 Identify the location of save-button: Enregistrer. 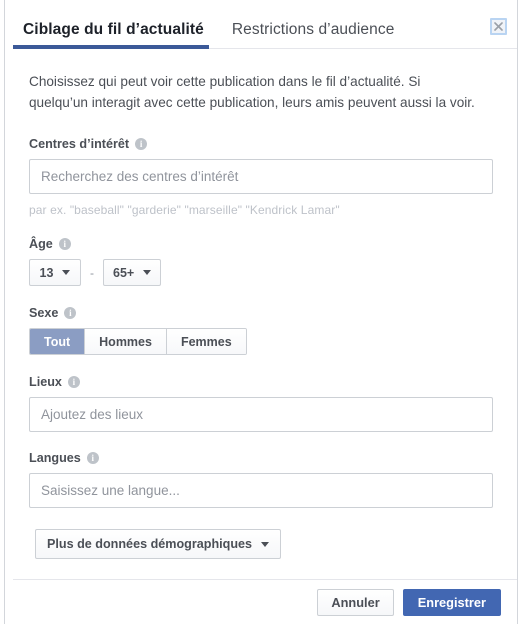
(451, 602).